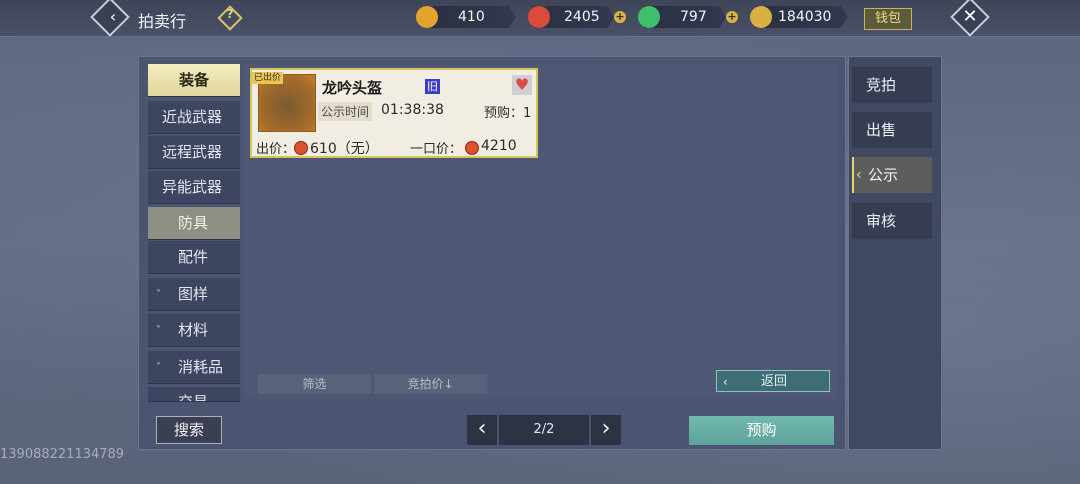  Describe the element at coordinates (761, 17) in the screenshot. I see `gold-leaf-icon` at that location.